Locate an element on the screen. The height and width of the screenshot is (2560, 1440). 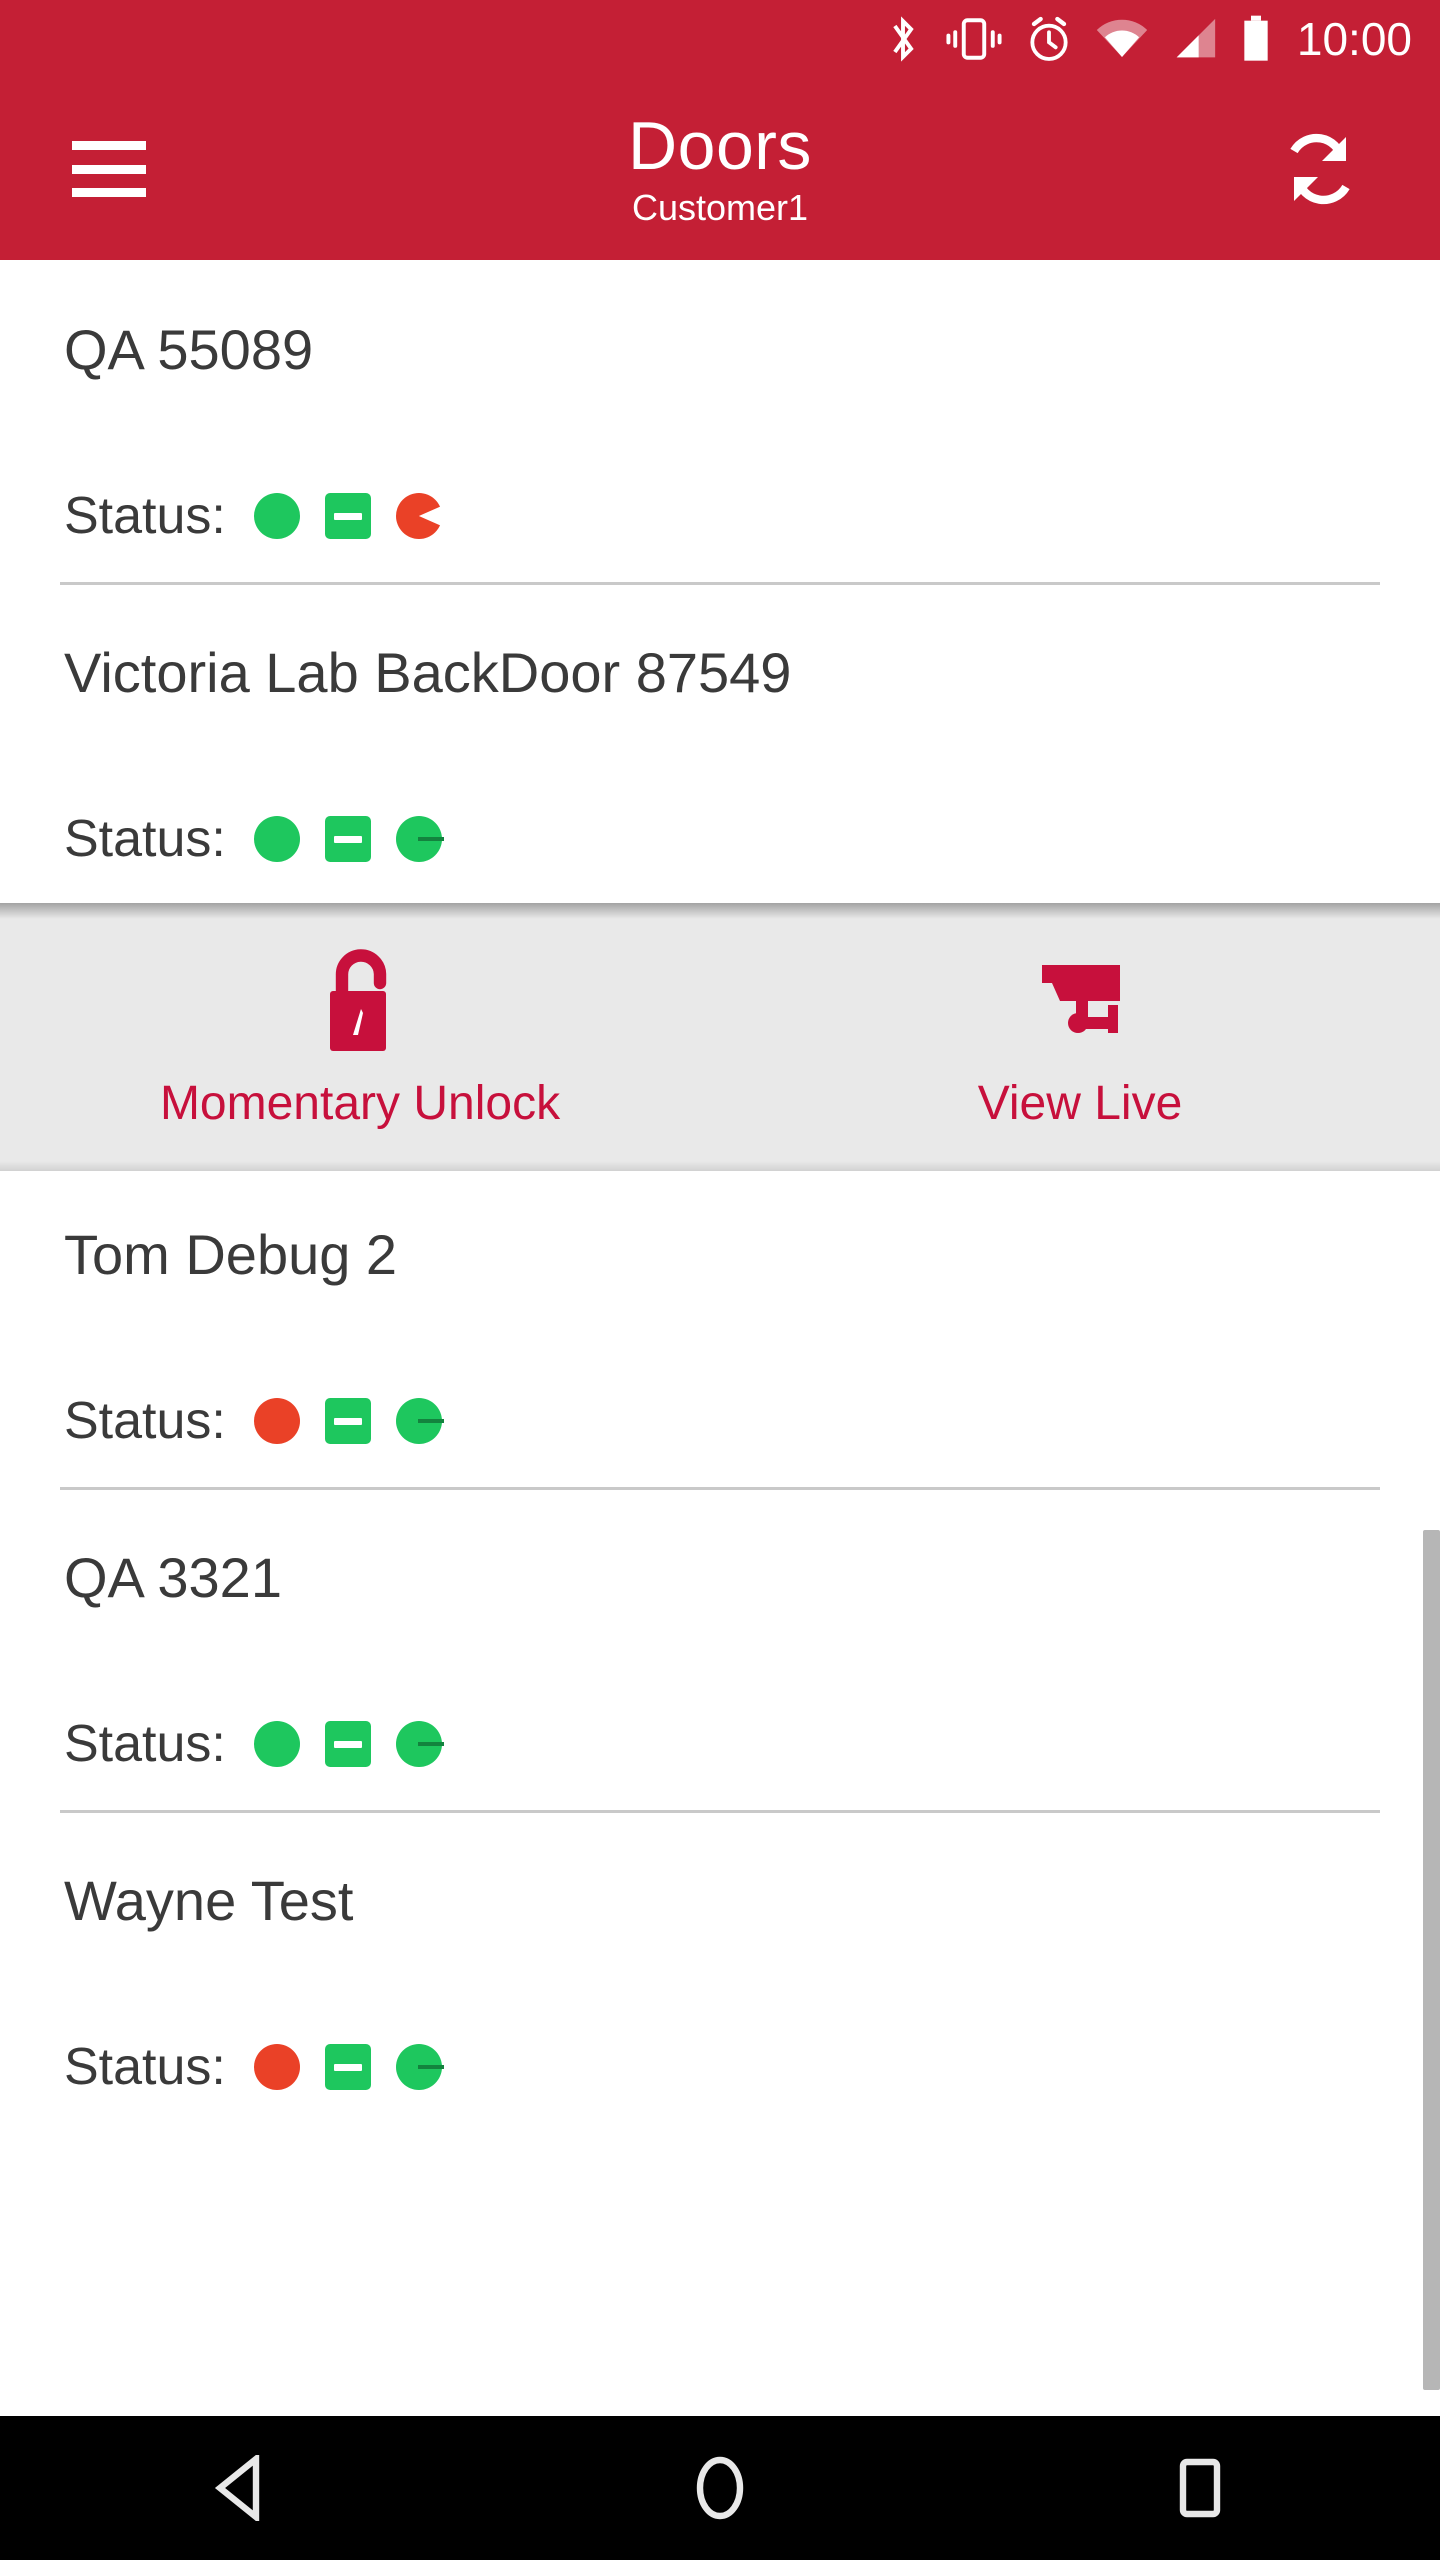
door-action-panel: Momentary Unlock View Live is located at coordinates (720, 1037).